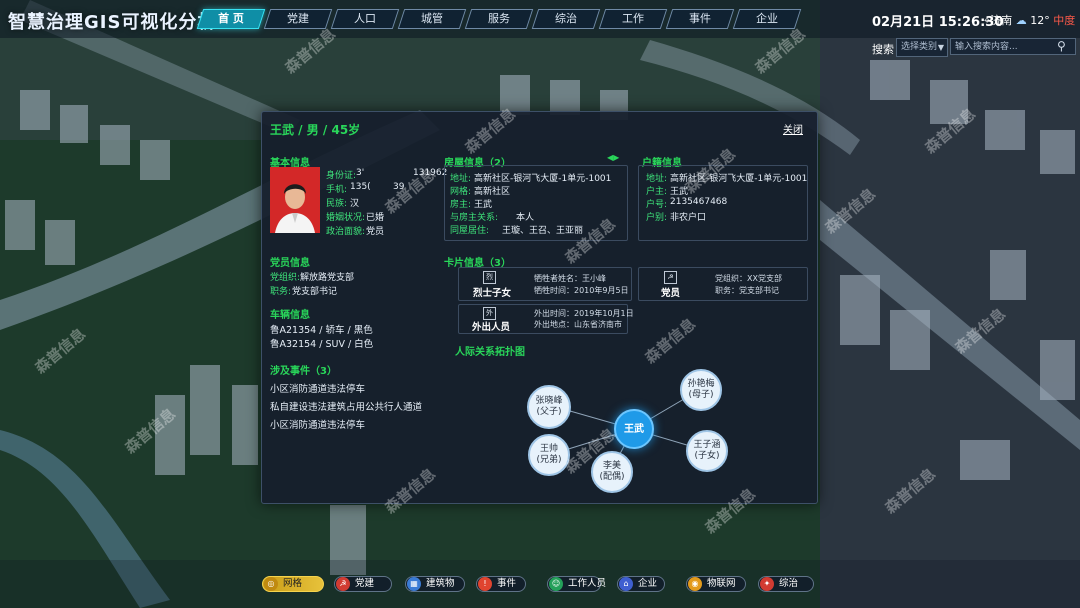 This screenshot has width=1080, height=608. Describe the element at coordinates (699, 202) in the screenshot. I see `value: 2135467468` at that location.